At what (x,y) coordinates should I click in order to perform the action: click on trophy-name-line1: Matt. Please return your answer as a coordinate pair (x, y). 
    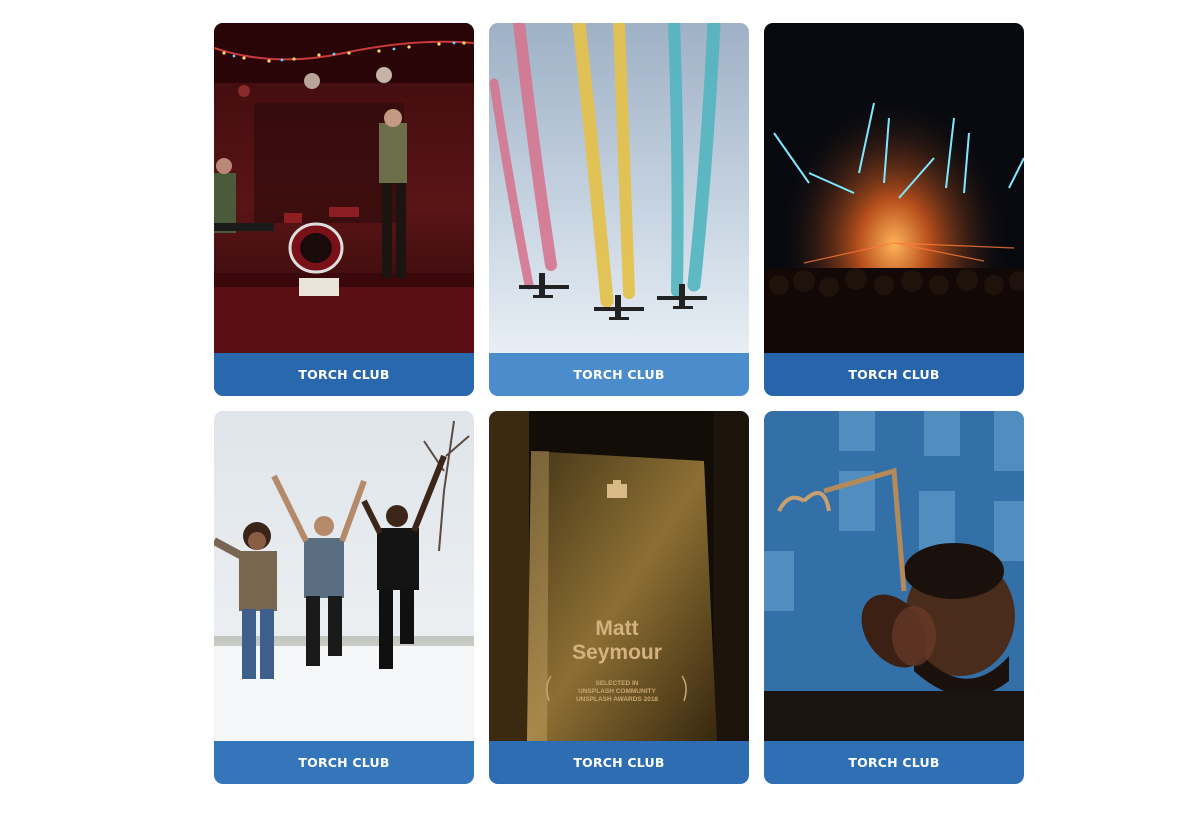
    Looking at the image, I should click on (616, 628).